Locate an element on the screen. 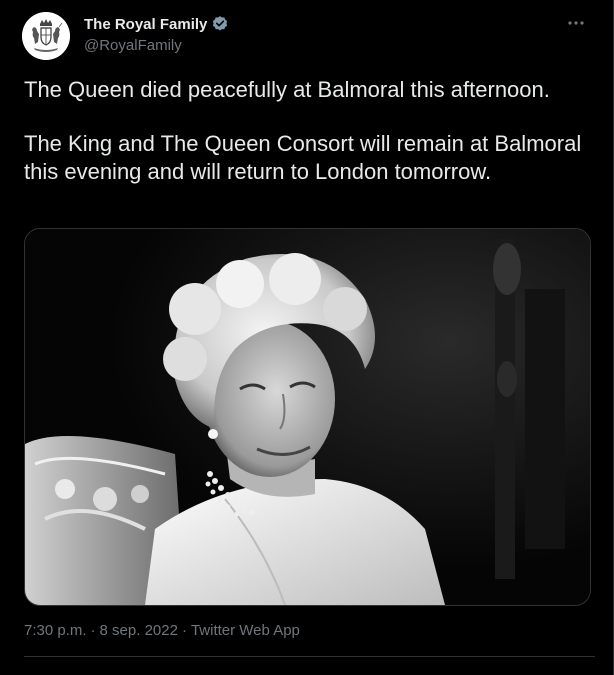  verified-badge-icon is located at coordinates (220, 23).